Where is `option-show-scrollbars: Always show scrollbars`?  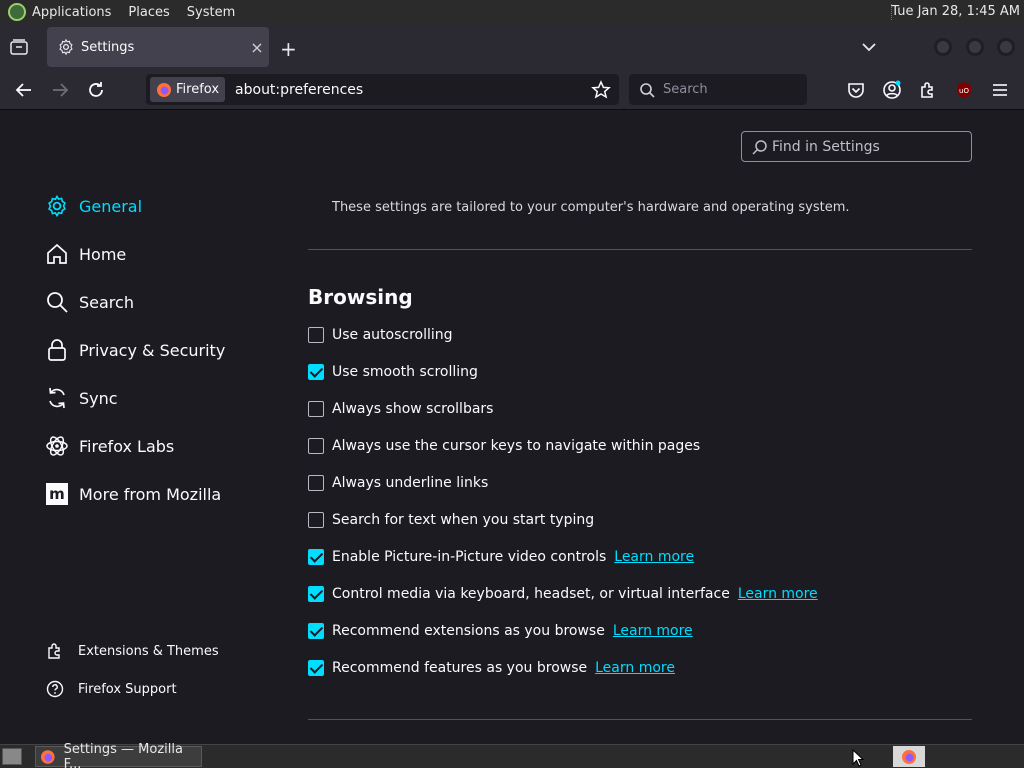 option-show-scrollbars: Always show scrollbars is located at coordinates (400, 409).